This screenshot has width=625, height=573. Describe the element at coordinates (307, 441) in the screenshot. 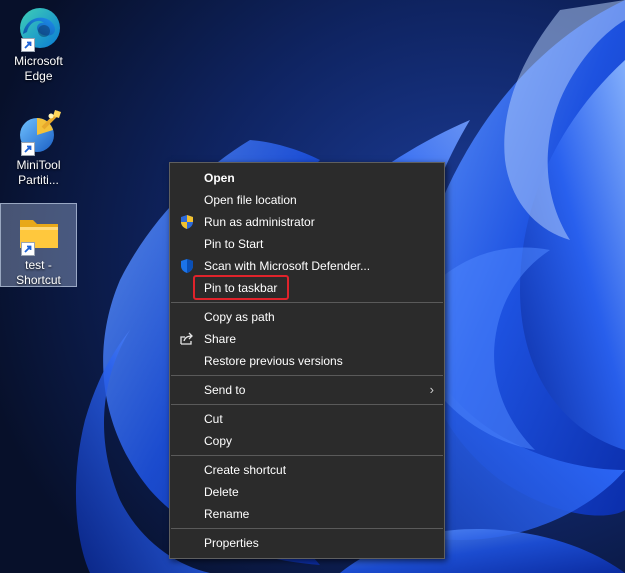

I see `menu-item-copy: Copy` at that location.